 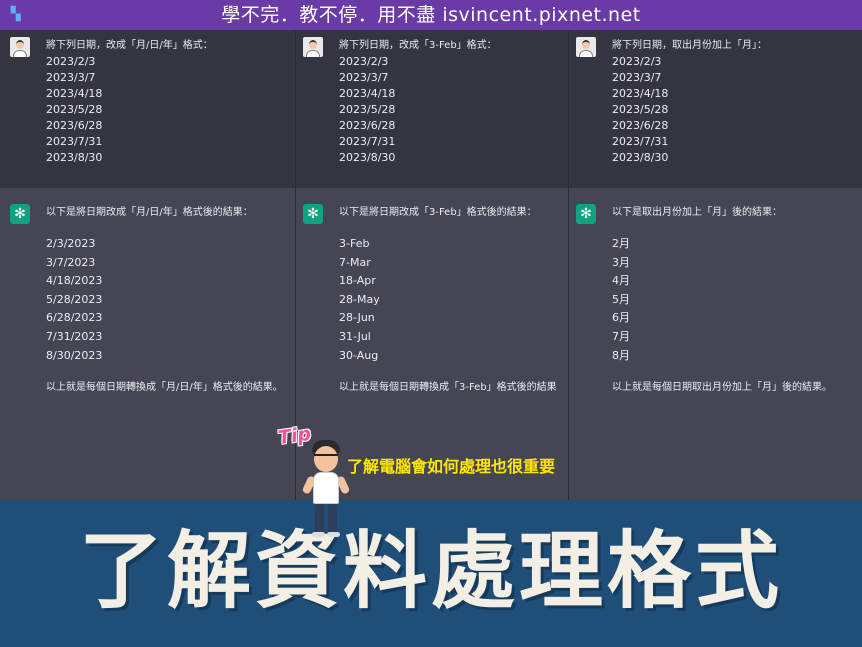 What do you see at coordinates (621, 355) in the screenshot?
I see `result-line: 8月` at bounding box center [621, 355].